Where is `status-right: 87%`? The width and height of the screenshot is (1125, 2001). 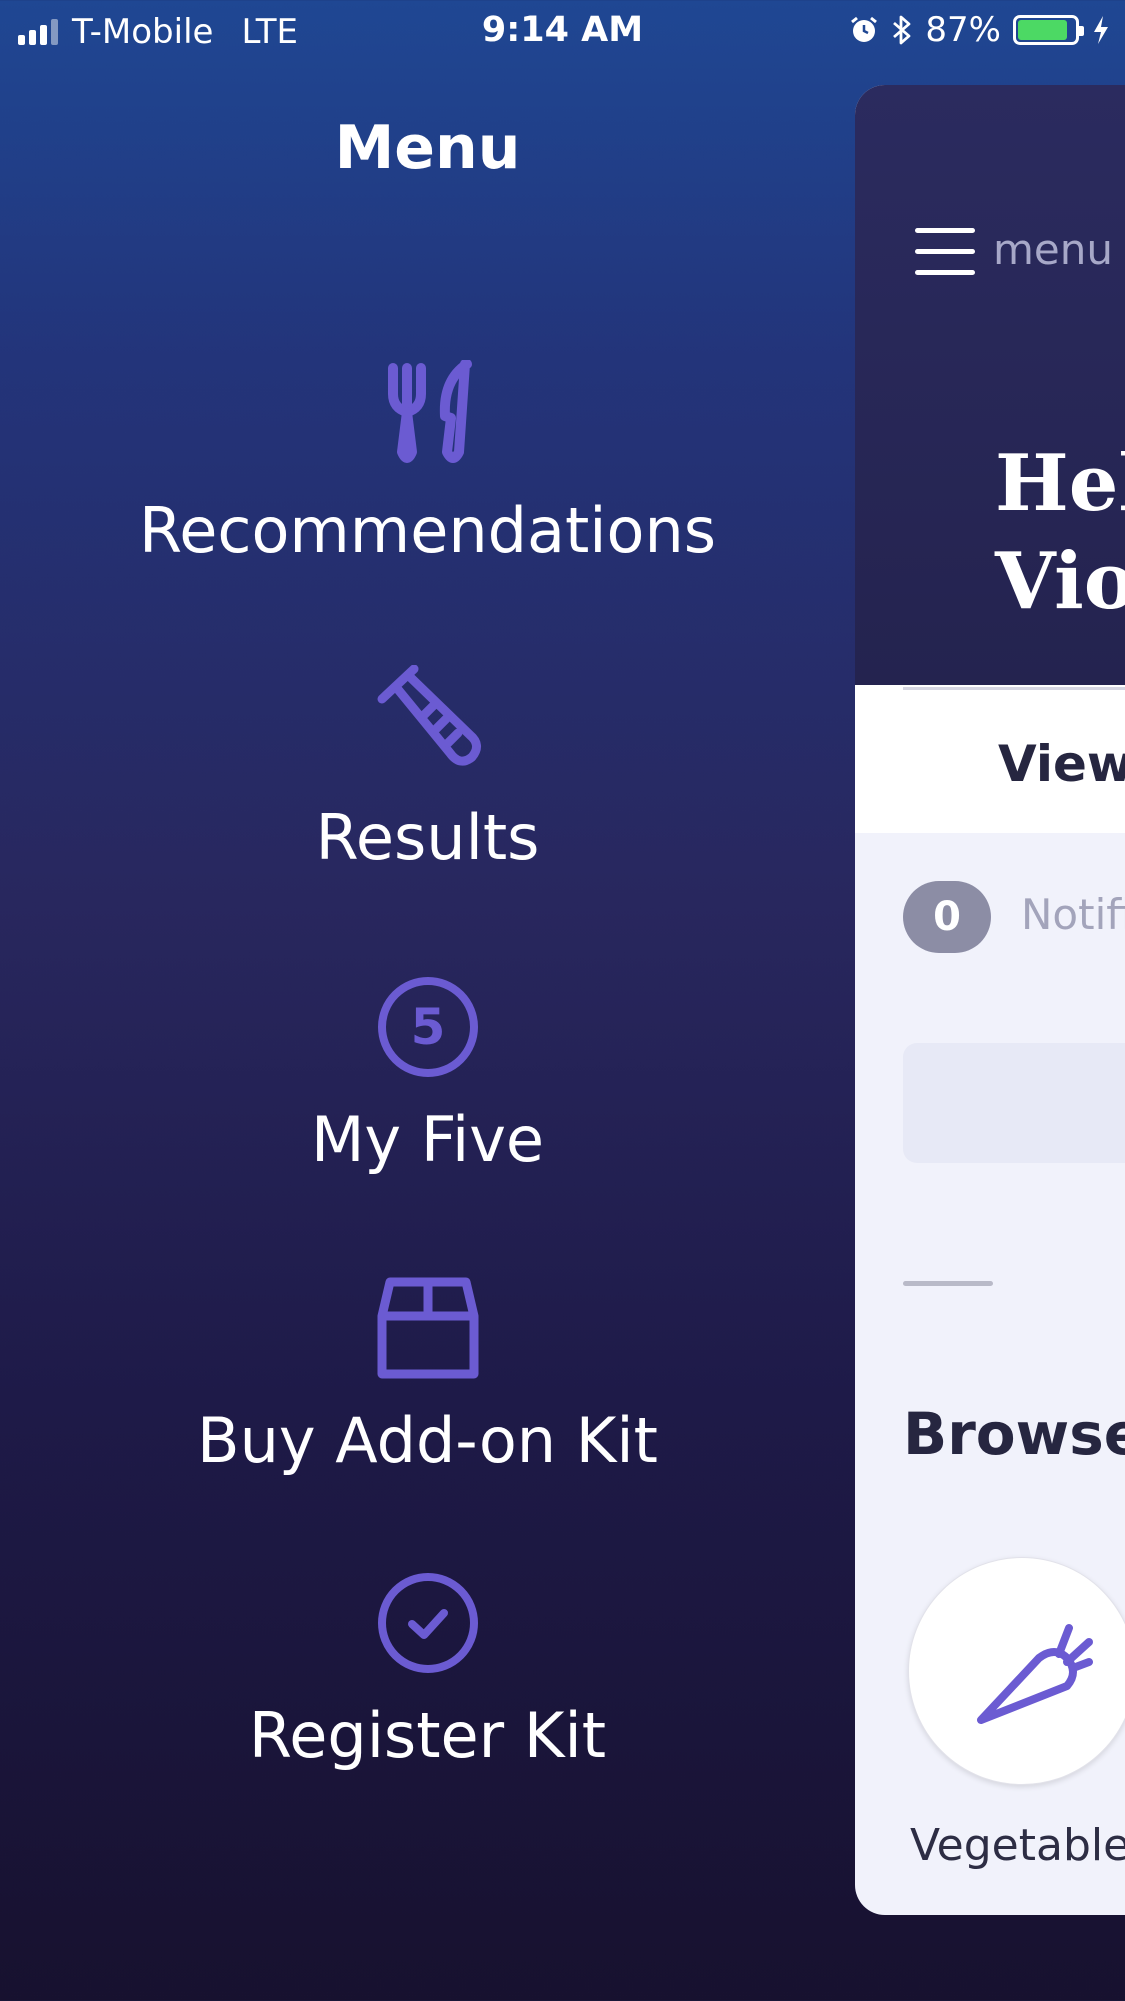 status-right: 87% is located at coordinates (980, 30).